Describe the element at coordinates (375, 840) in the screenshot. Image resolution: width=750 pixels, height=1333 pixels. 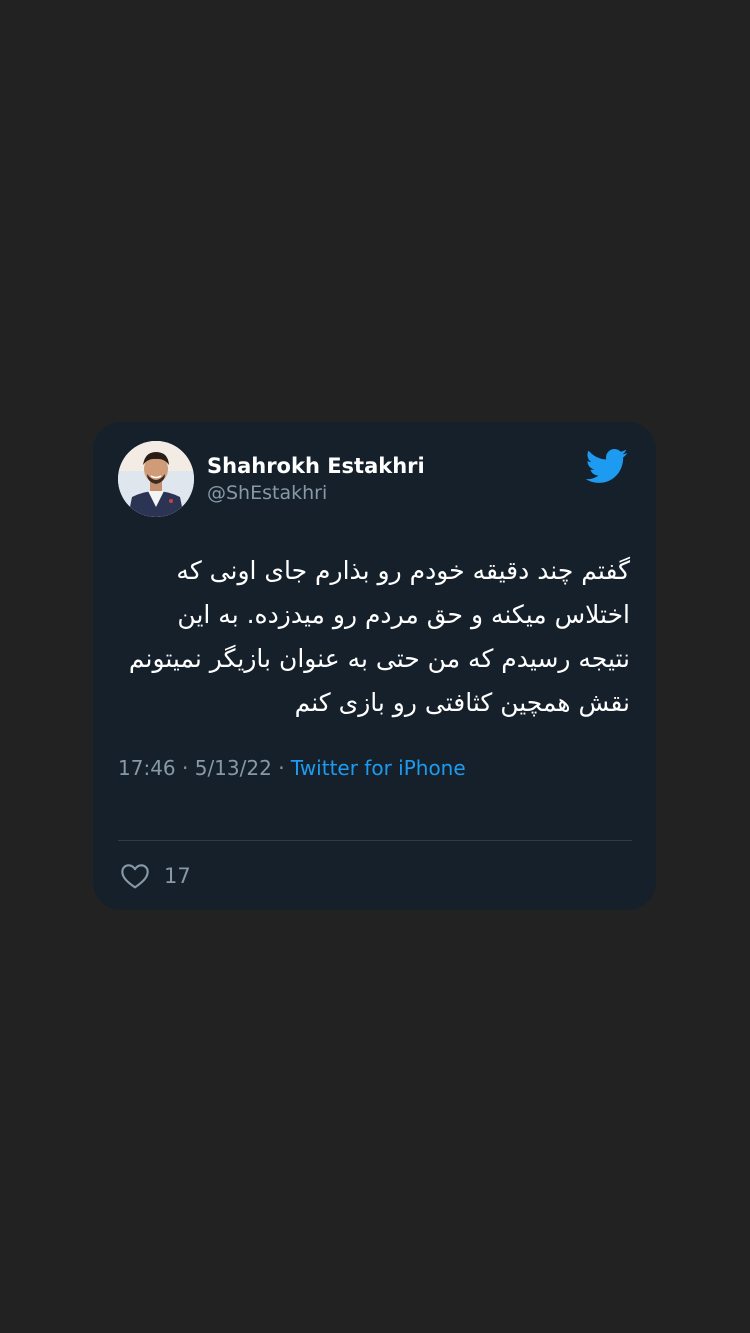
I see `divider` at that location.